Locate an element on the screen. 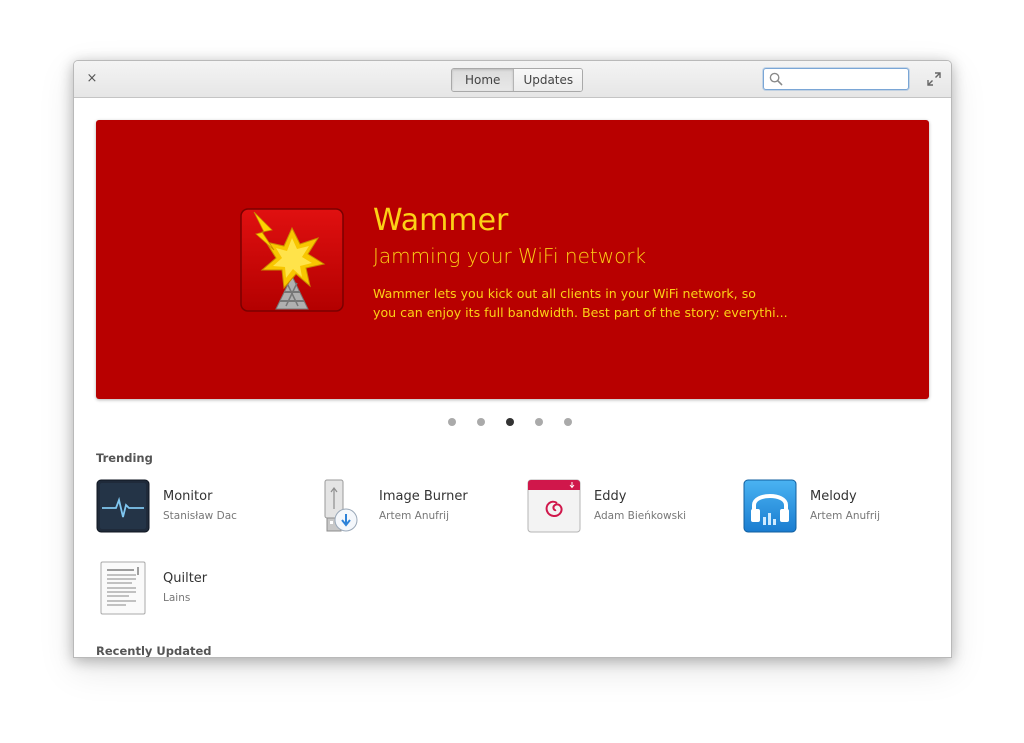  app-name: Image Burner is located at coordinates (423, 496).